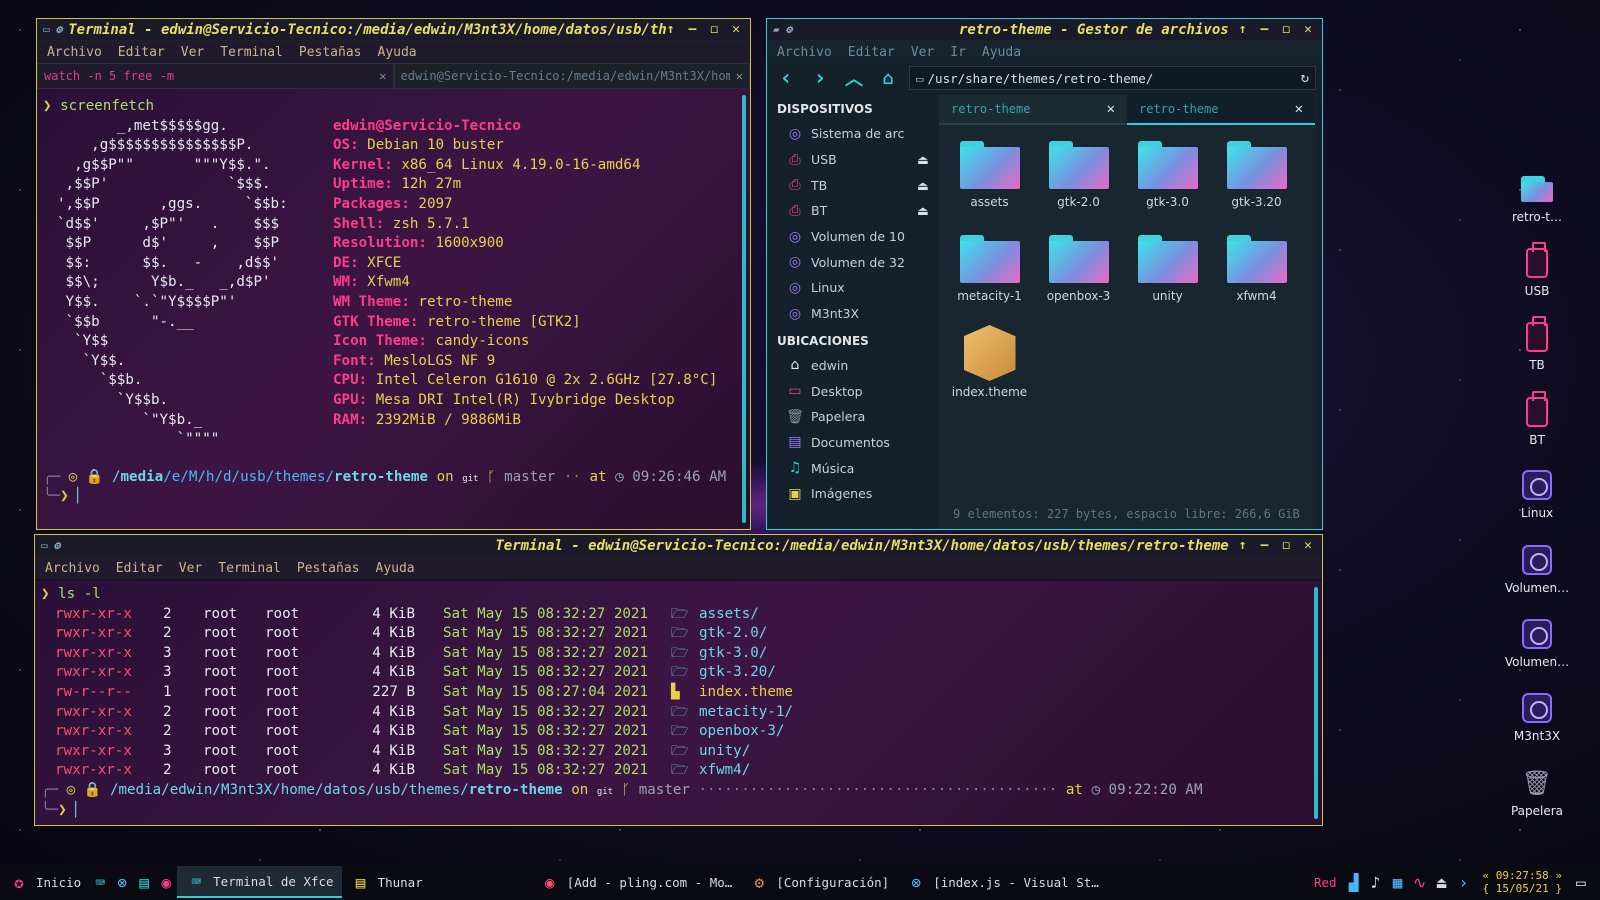 Image resolution: width=1600 pixels, height=900 pixels. What do you see at coordinates (958, 52) in the screenshot?
I see `menu-item: Ir` at bounding box center [958, 52].